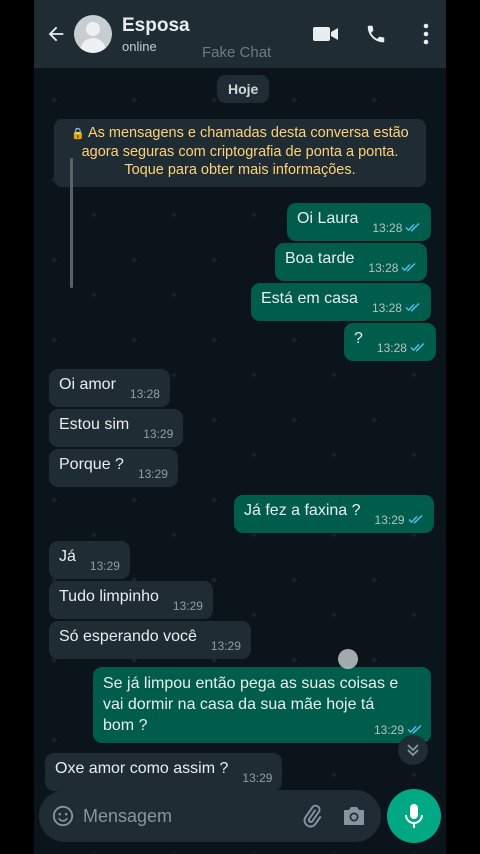 Image resolution: width=480 pixels, height=854 pixels. Describe the element at coordinates (414, 816) in the screenshot. I see `microphone-icon` at that location.